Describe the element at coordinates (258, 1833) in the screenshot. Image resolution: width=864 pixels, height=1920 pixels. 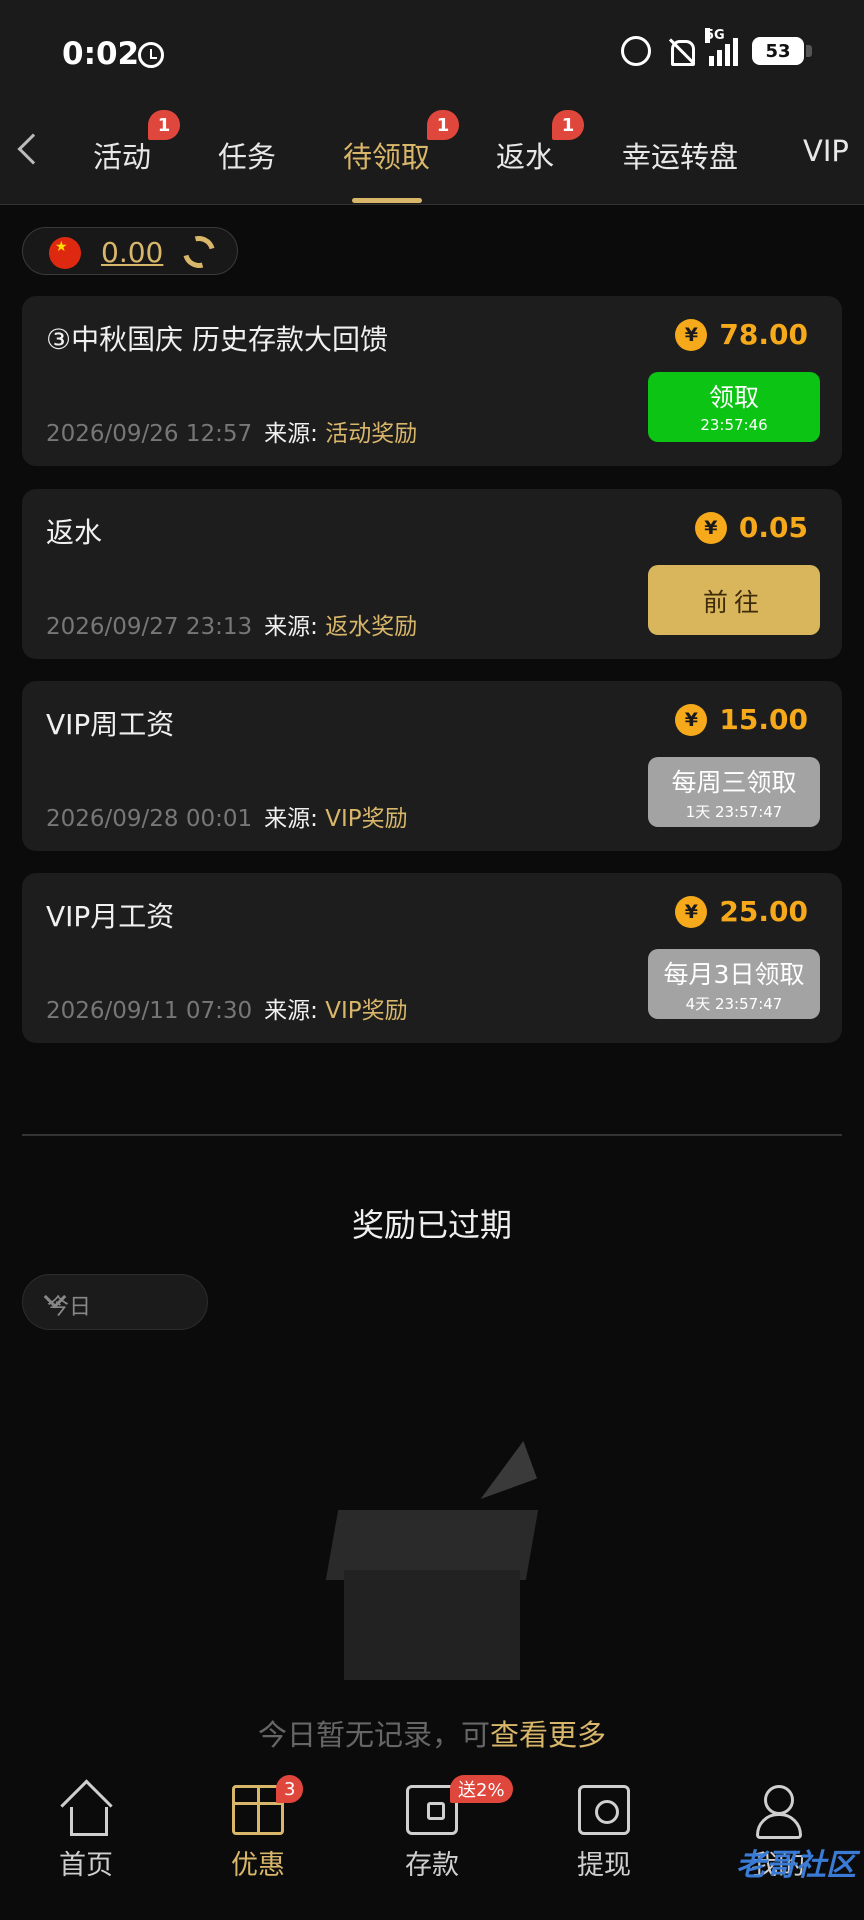
I see `nav-promotions: 优惠` at that location.